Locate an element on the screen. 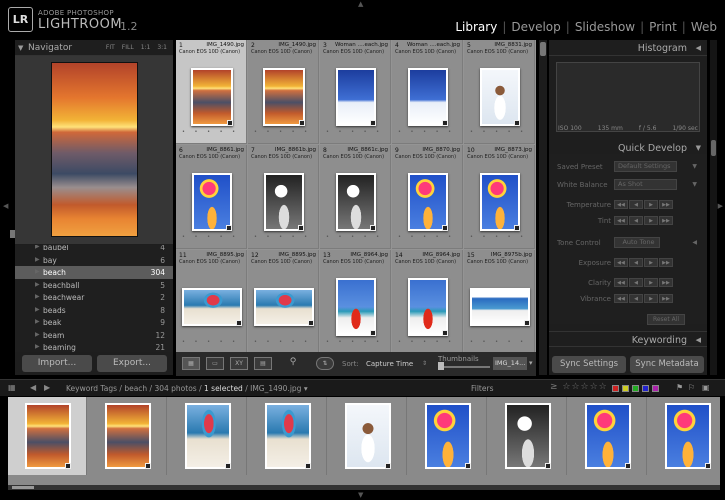 The width and height of the screenshot is (725, 500). module-tab-slideshow: Slideshow is located at coordinates (605, 27).